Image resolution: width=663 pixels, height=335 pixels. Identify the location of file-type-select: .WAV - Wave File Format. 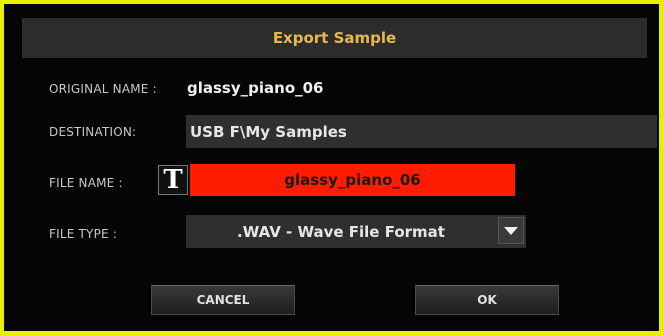
(356, 231).